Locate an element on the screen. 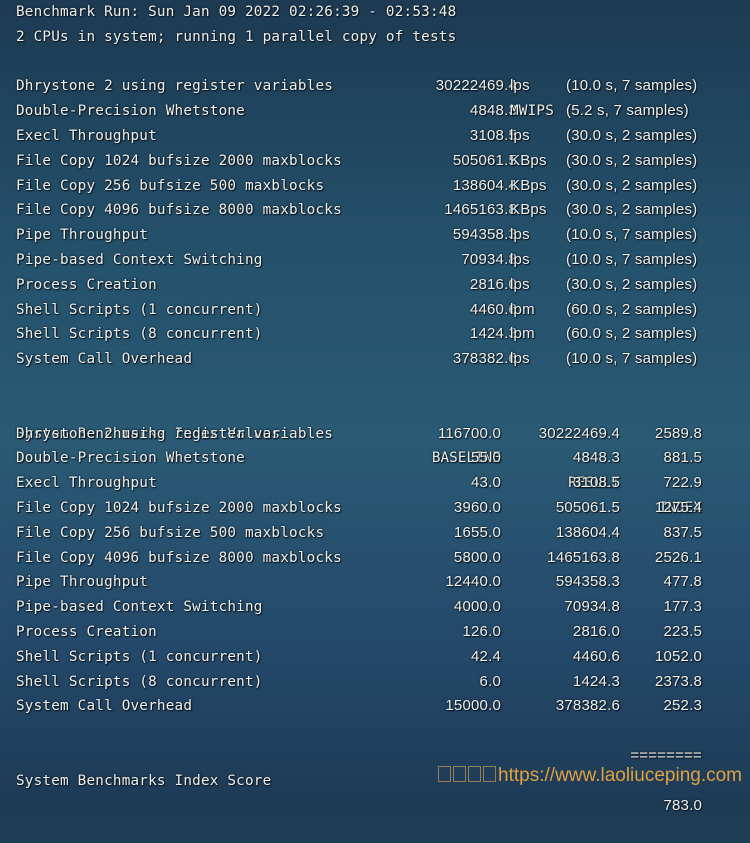 The width and height of the screenshot is (750, 843). result-value: 505061.5 is located at coordinates (587, 507).